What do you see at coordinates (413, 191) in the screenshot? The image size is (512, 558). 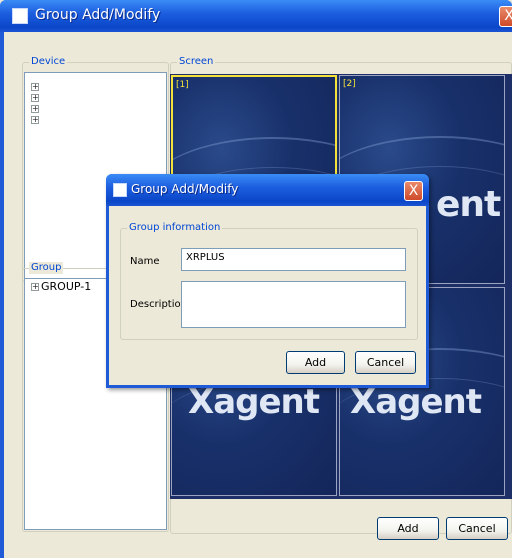 I see `dialog-close-icon: X` at bounding box center [413, 191].